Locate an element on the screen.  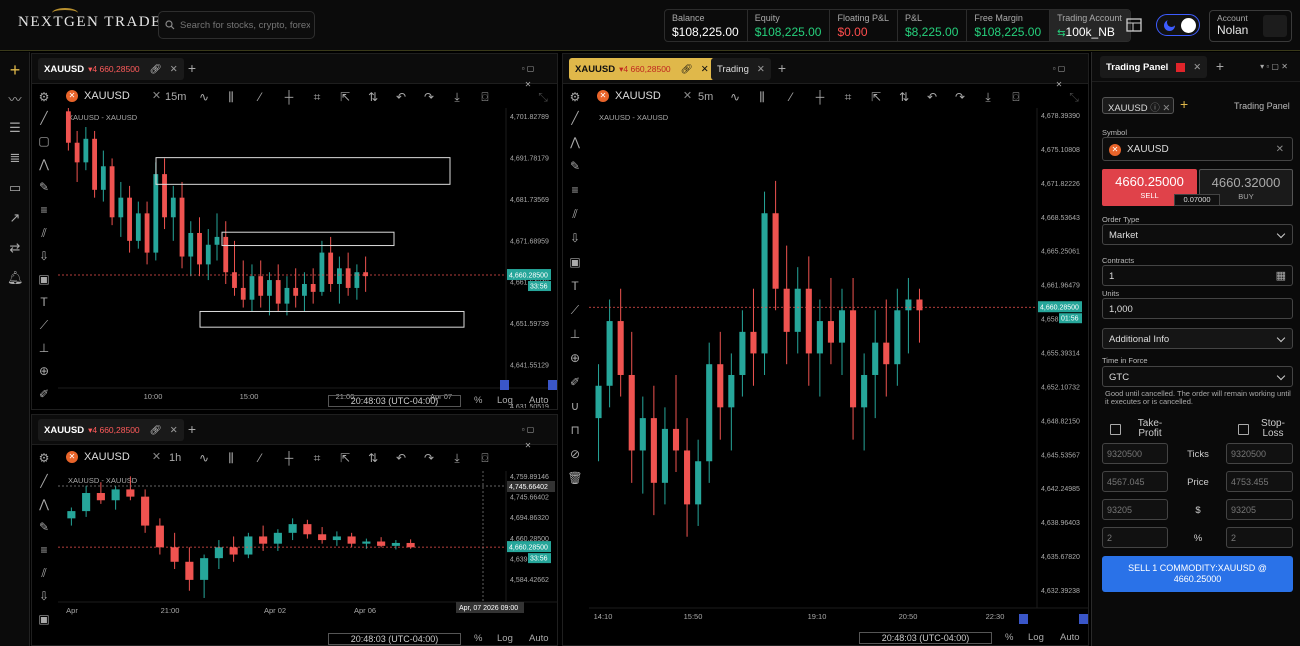
line-chart-icon: 〰 is located at coordinates (15, 100).